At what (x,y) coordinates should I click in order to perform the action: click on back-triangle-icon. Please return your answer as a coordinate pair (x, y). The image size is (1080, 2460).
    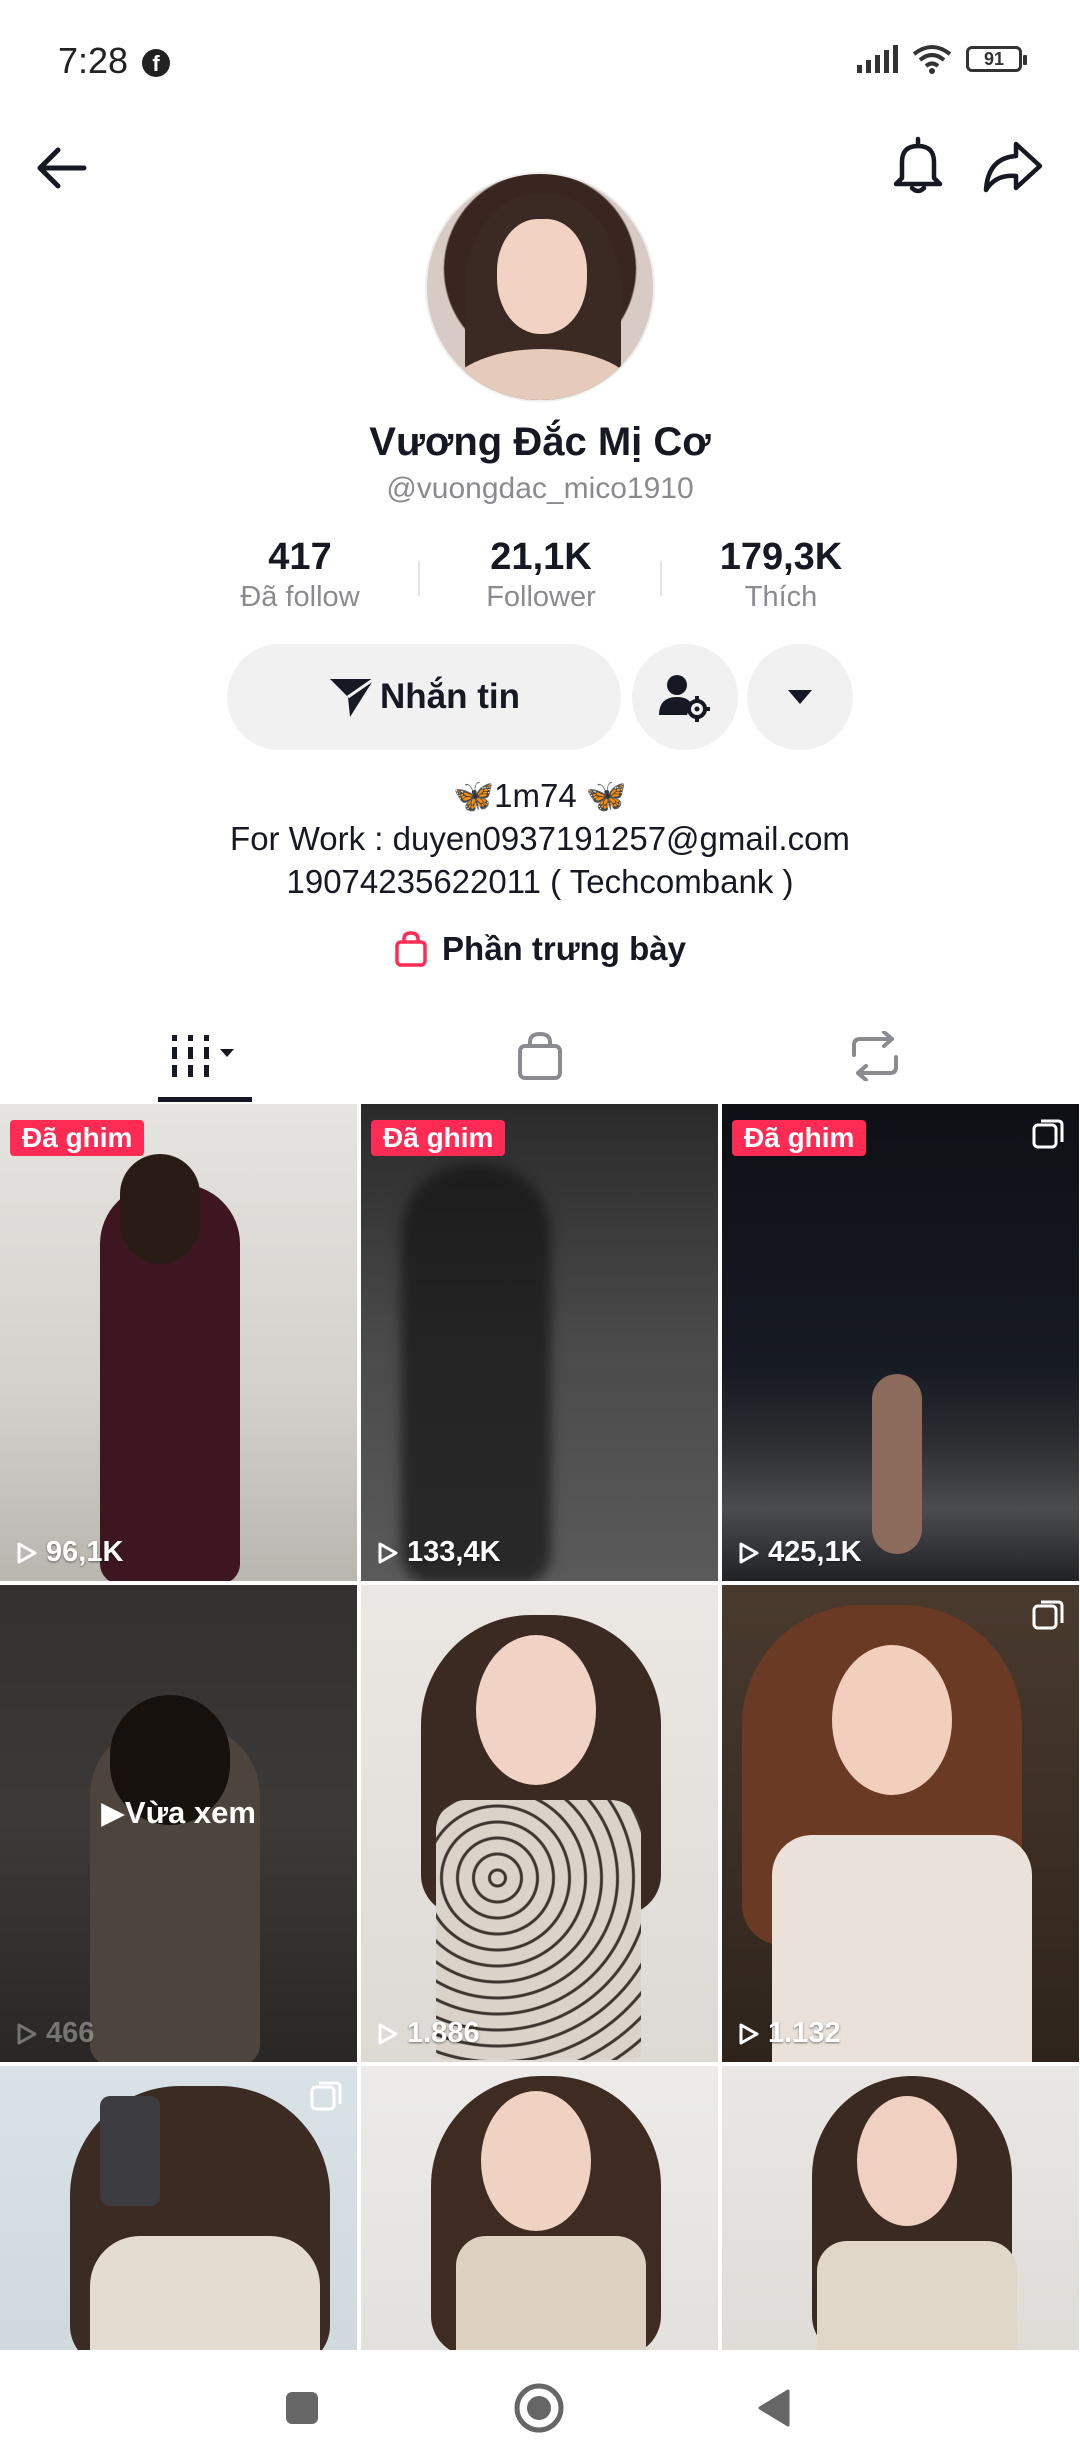
    Looking at the image, I should click on (774, 2410).